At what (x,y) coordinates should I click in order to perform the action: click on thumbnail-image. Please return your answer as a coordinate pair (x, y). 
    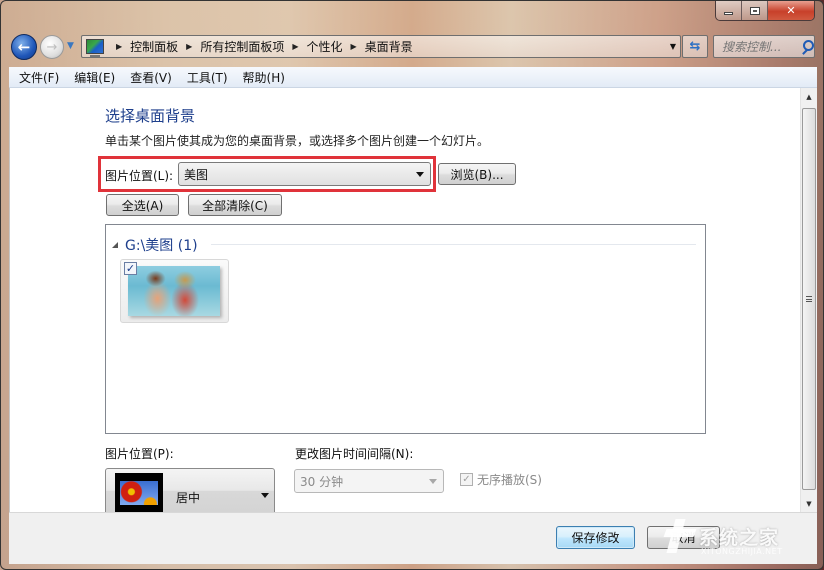
    Looking at the image, I should click on (174, 291).